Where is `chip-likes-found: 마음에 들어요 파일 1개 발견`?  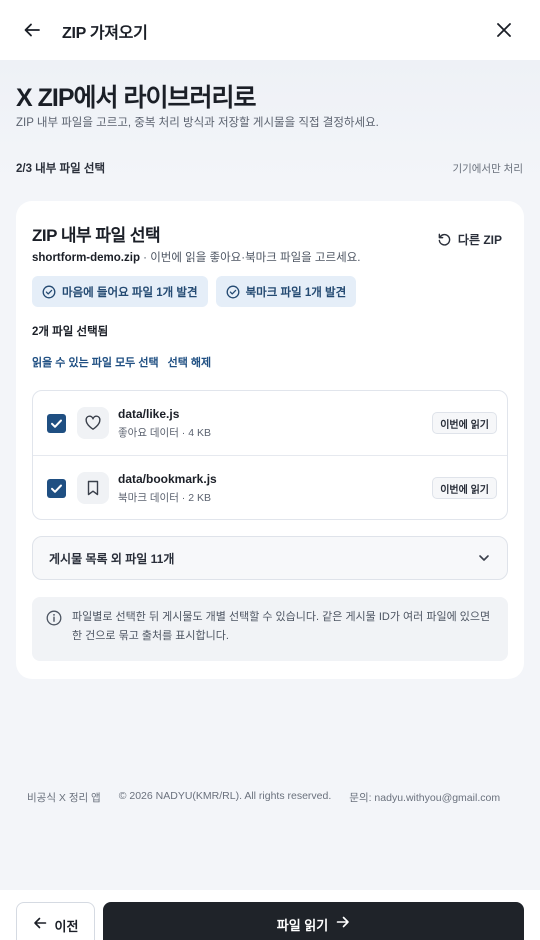
chip-likes-found: 마음에 들어요 파일 1개 발견 is located at coordinates (120, 291).